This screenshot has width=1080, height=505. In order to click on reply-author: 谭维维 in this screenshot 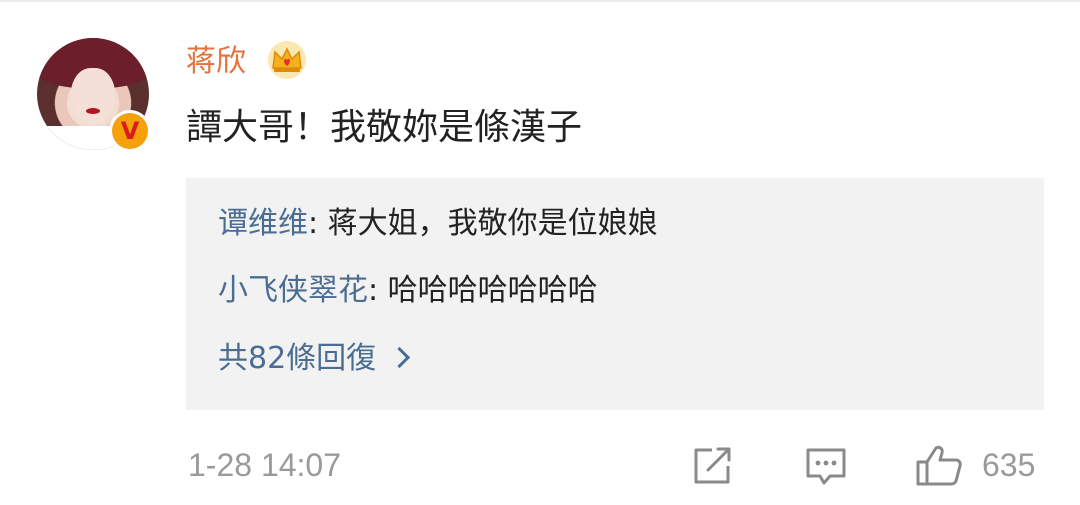, I will do `click(263, 223)`.